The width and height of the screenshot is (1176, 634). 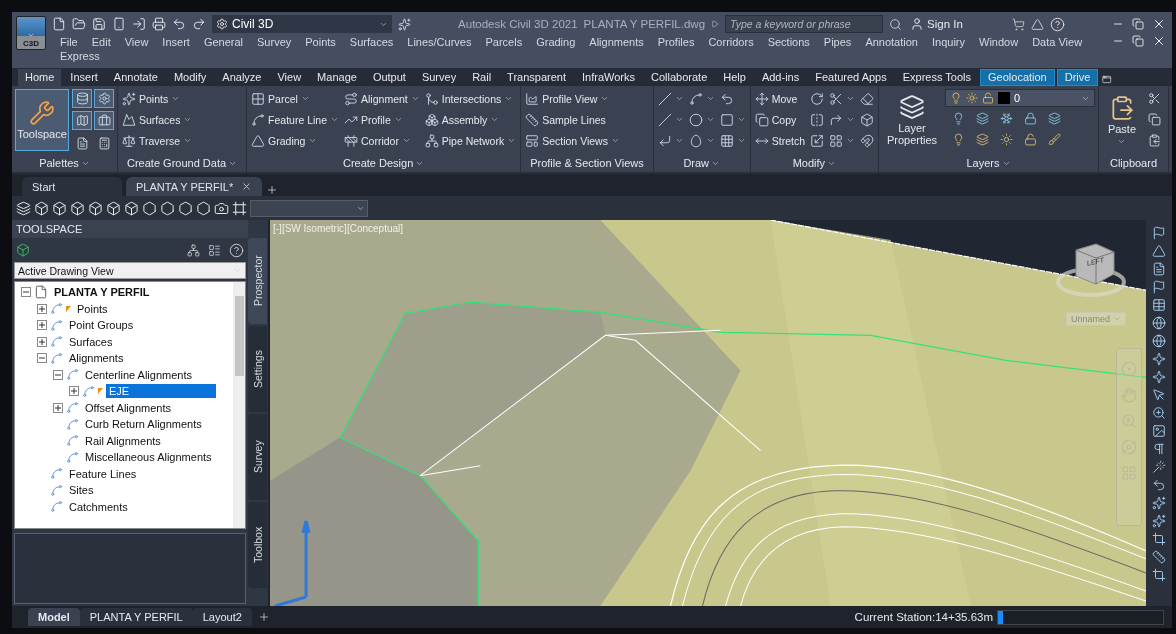 What do you see at coordinates (556, 42) in the screenshot?
I see `menu-item: Grading` at bounding box center [556, 42].